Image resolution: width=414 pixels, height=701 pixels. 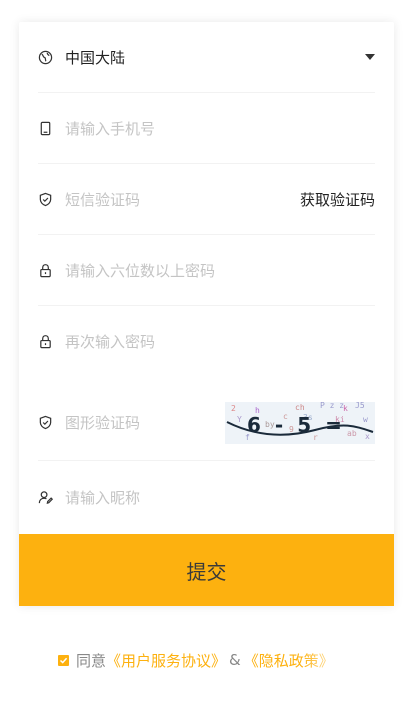 What do you see at coordinates (206, 570) in the screenshot?
I see `submit-button: 提交` at bounding box center [206, 570].